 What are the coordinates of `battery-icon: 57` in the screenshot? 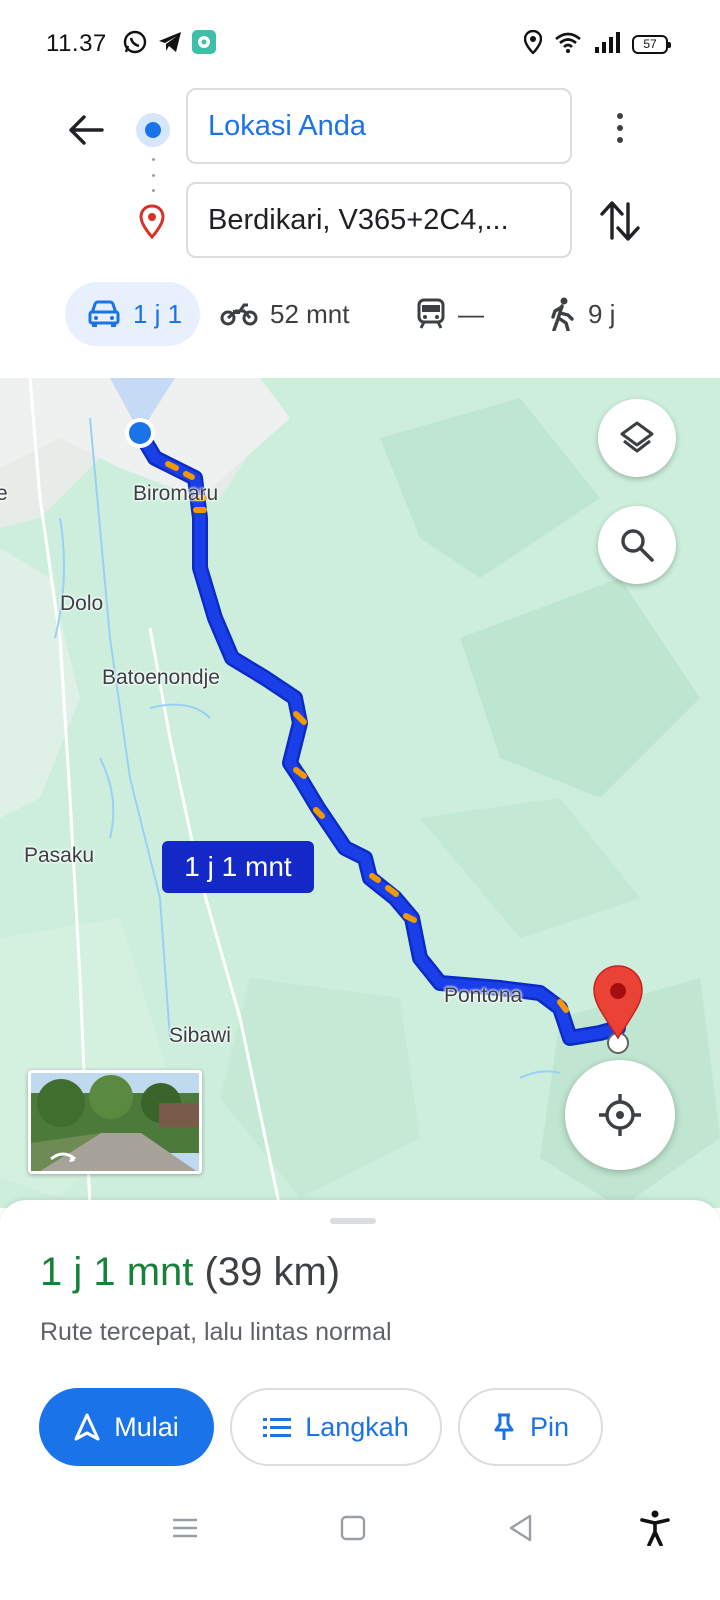 It's located at (651, 44).